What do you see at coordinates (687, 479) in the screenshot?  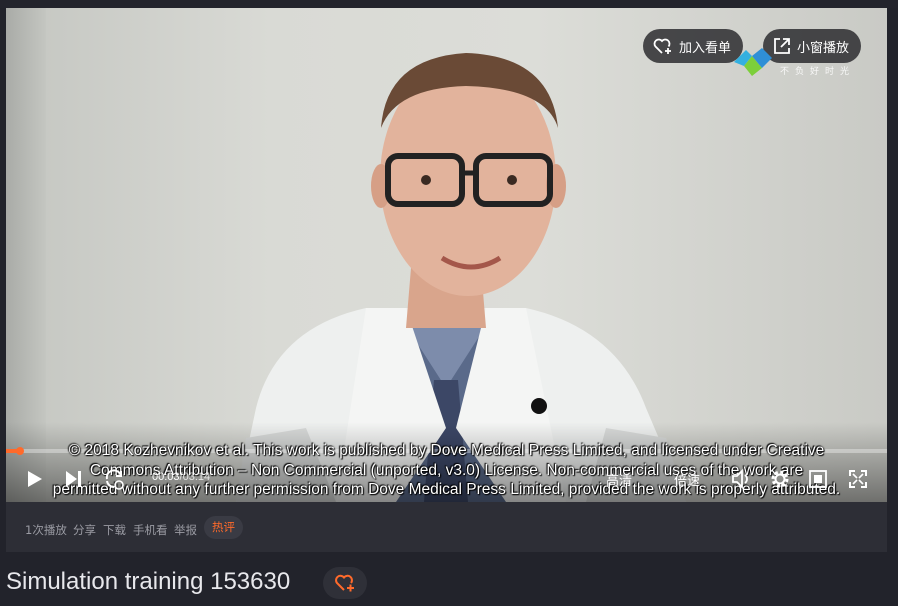 I see `speed-button: 倍速` at bounding box center [687, 479].